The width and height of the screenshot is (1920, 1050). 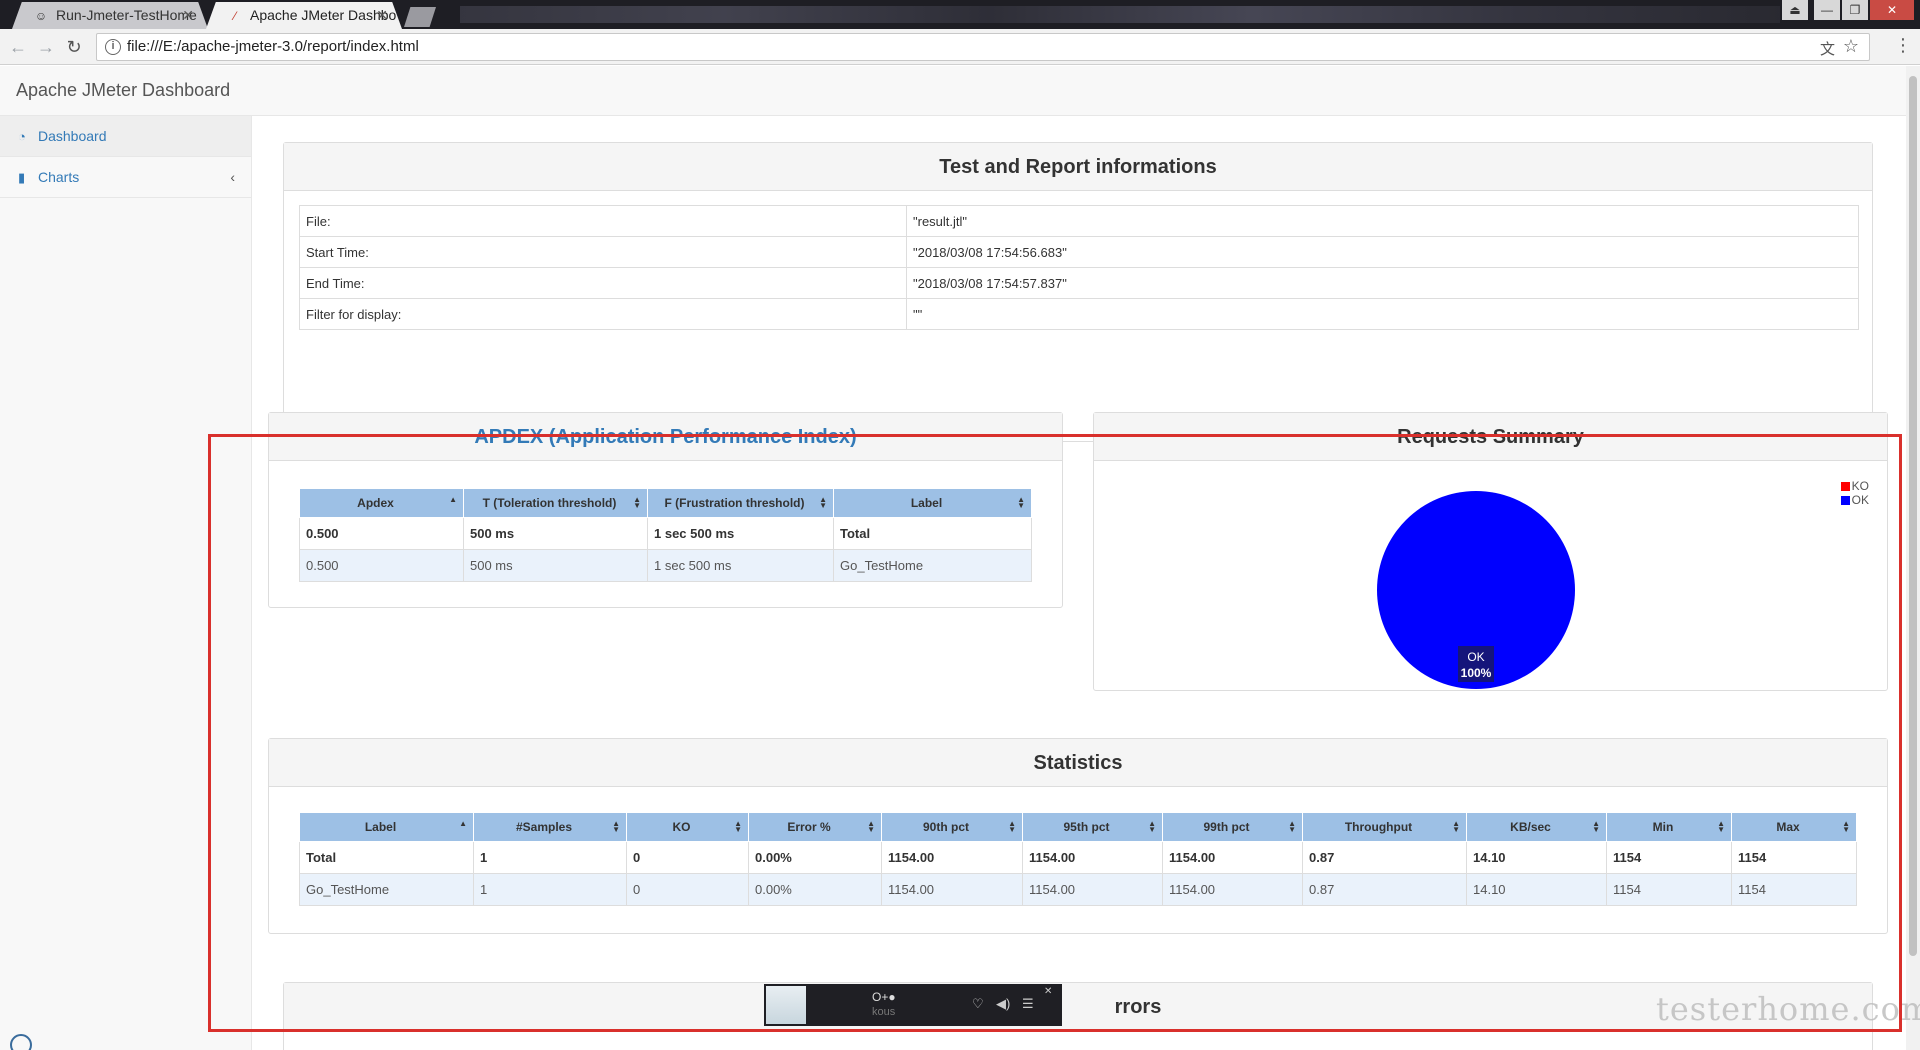 I want to click on player-title: O+●, so click(x=884, y=997).